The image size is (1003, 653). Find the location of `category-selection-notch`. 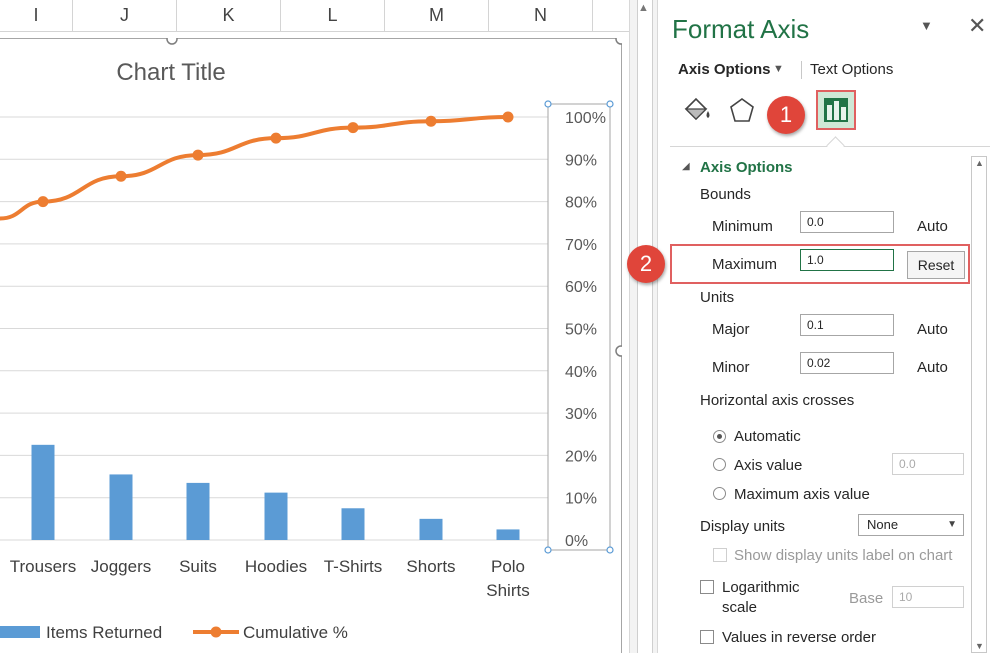

category-selection-notch is located at coordinates (835, 145).